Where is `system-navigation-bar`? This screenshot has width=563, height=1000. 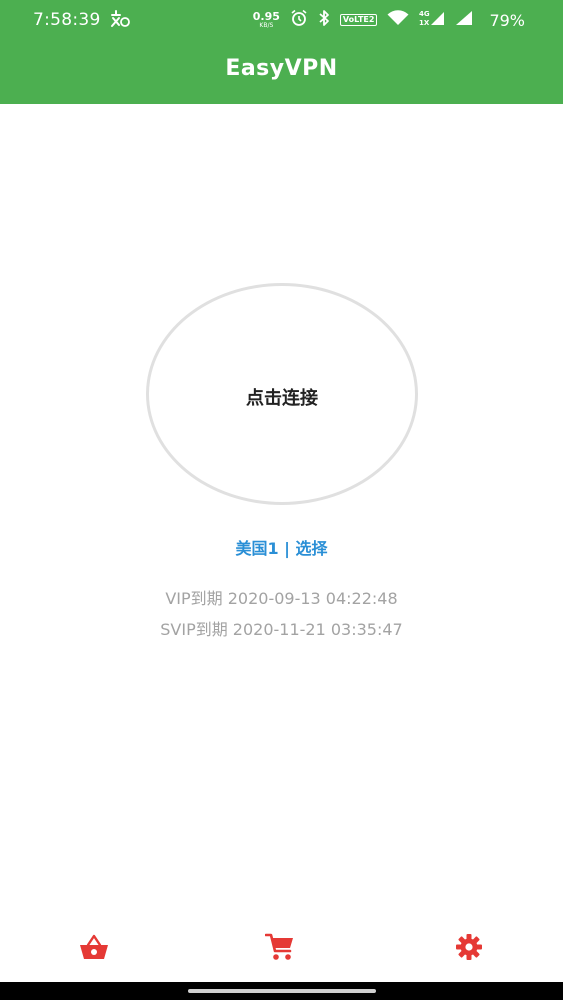 system-navigation-bar is located at coordinates (281, 991).